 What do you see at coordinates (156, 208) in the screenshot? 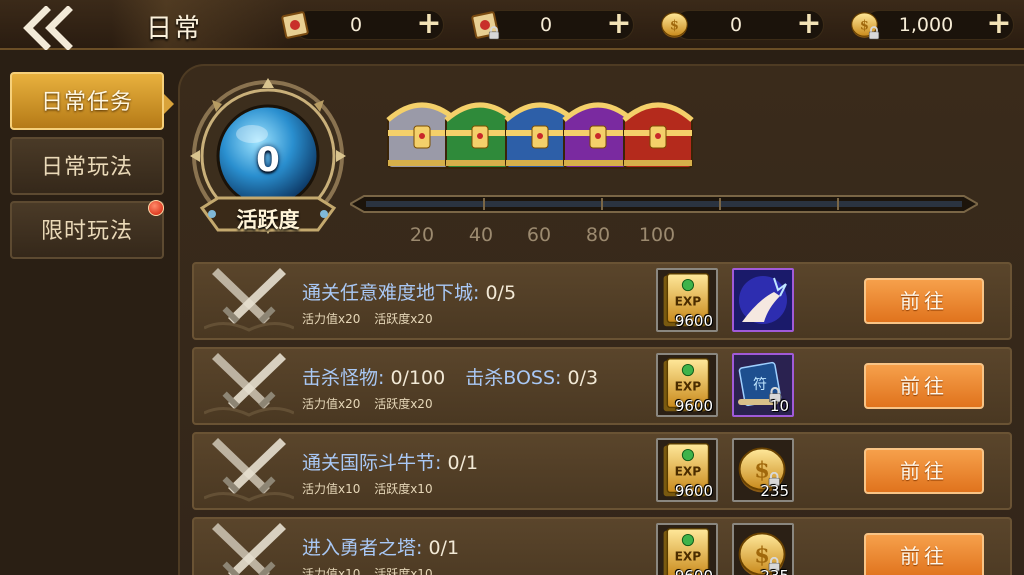
I see `notification-badge` at bounding box center [156, 208].